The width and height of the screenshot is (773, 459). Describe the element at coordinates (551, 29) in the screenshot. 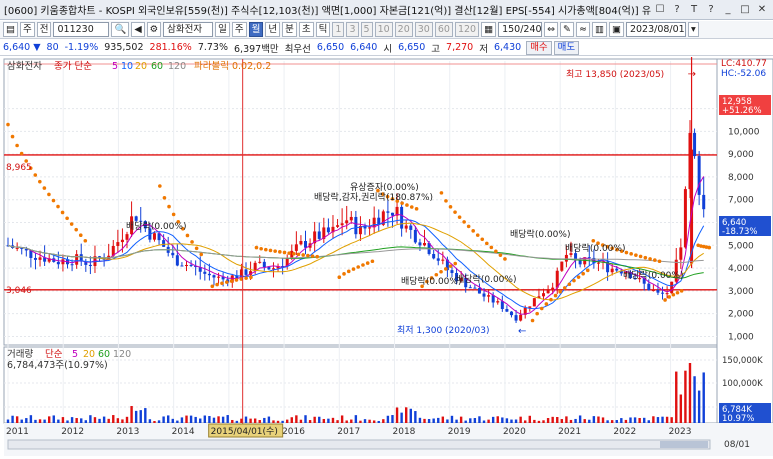

I see `zoom-icon: ⇔` at that location.